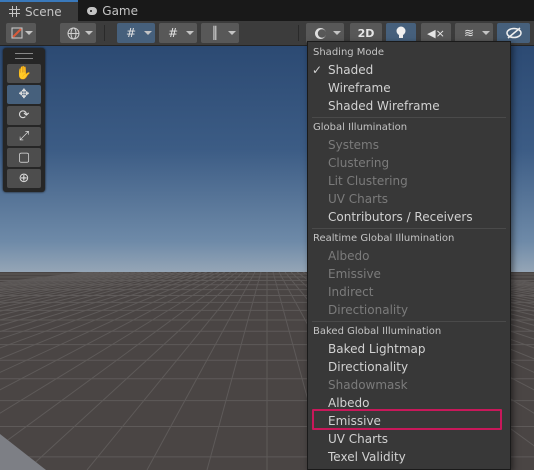 Image resolution: width=534 pixels, height=470 pixels. What do you see at coordinates (14, 11) in the screenshot?
I see `grid-icon` at bounding box center [14, 11].